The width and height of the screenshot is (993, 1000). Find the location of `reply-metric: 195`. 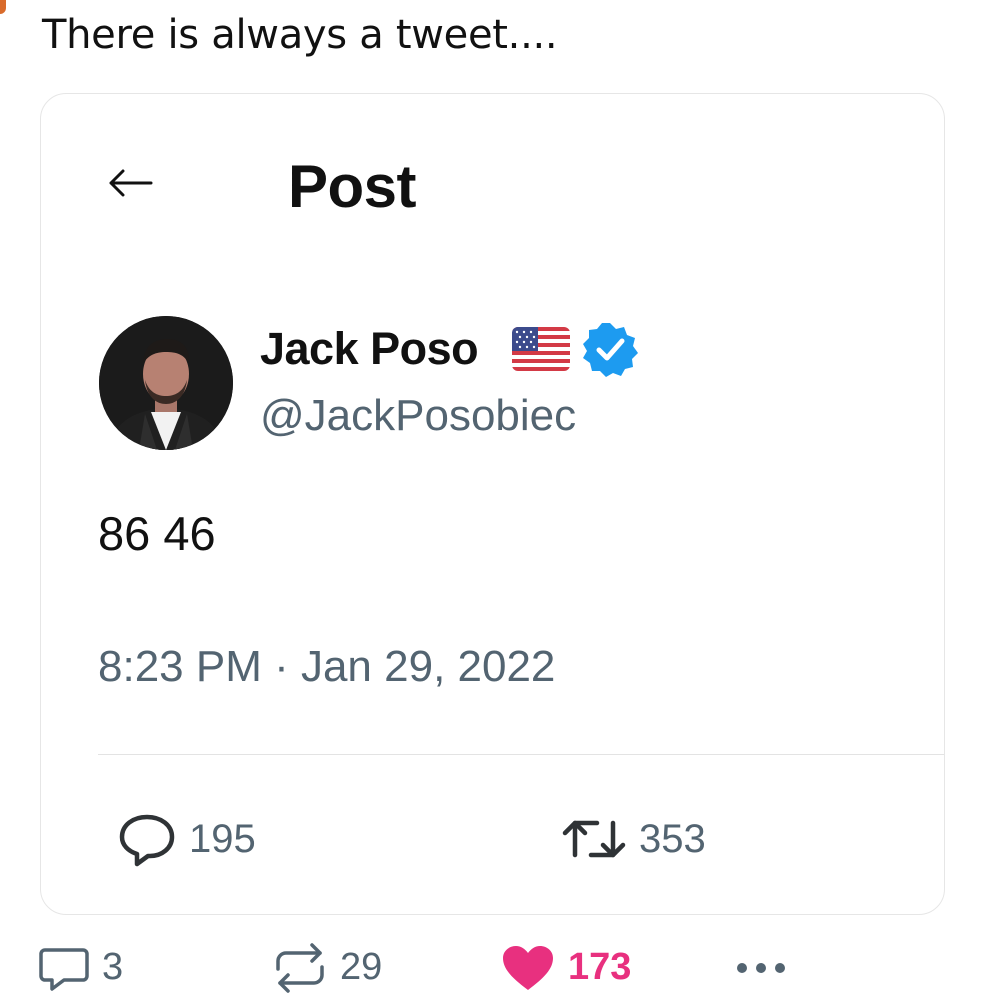

reply-metric: 195 is located at coordinates (186, 839).